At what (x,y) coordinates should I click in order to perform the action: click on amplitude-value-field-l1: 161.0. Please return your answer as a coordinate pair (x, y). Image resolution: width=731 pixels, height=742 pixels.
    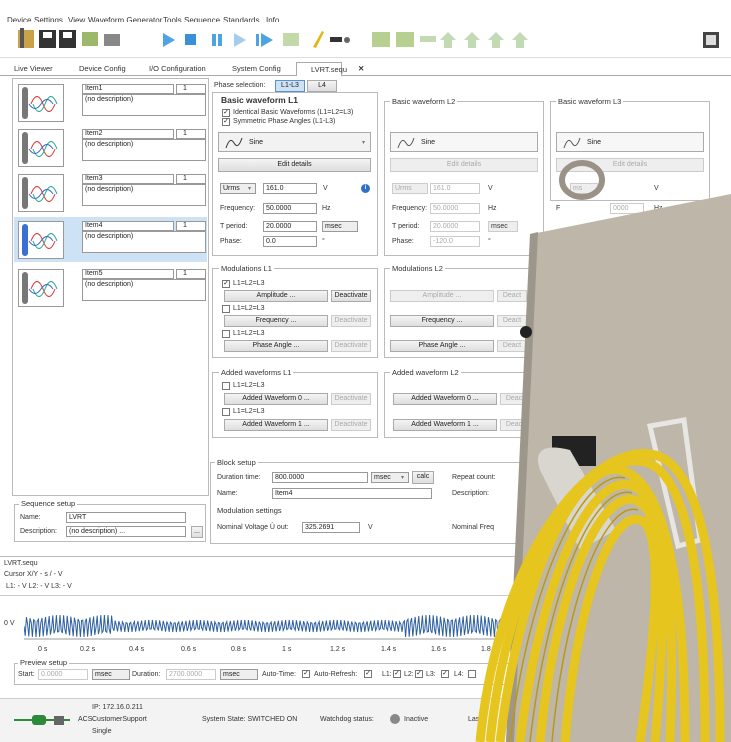
    Looking at the image, I should click on (290, 188).